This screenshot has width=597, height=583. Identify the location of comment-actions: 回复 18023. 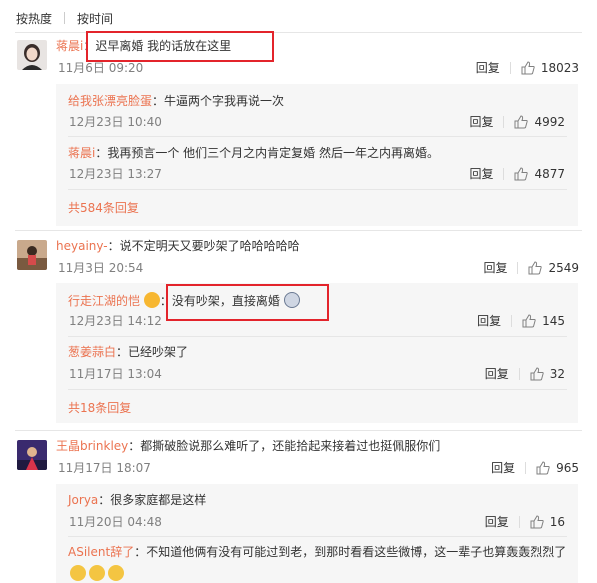
(527, 68).